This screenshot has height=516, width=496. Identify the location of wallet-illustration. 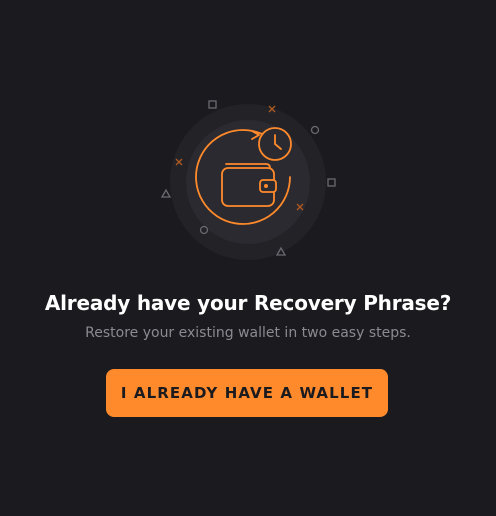
(248, 182).